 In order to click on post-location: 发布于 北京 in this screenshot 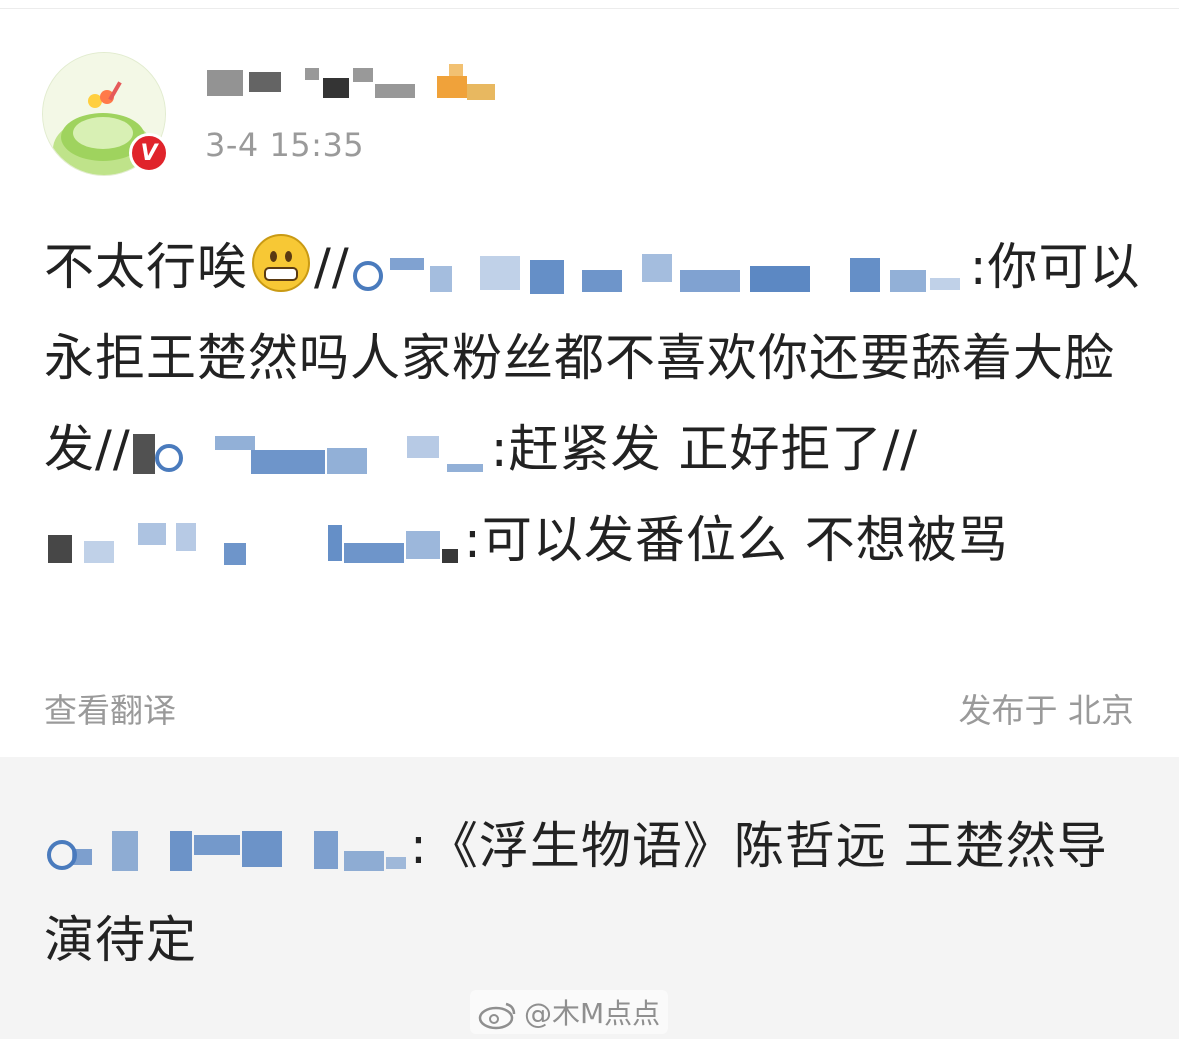, I will do `click(1046, 710)`.